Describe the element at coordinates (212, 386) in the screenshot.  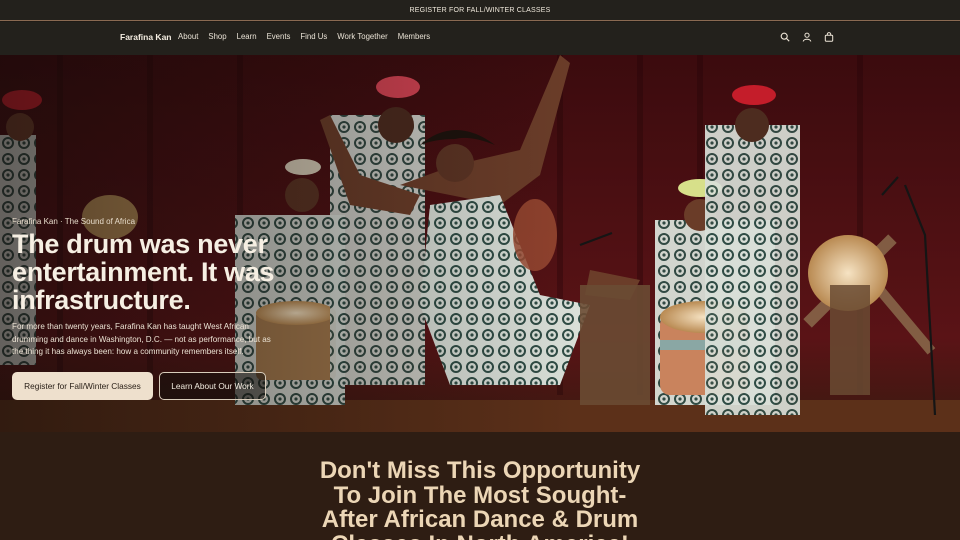
I see `learn-about-work-button: Learn About Our Work` at that location.